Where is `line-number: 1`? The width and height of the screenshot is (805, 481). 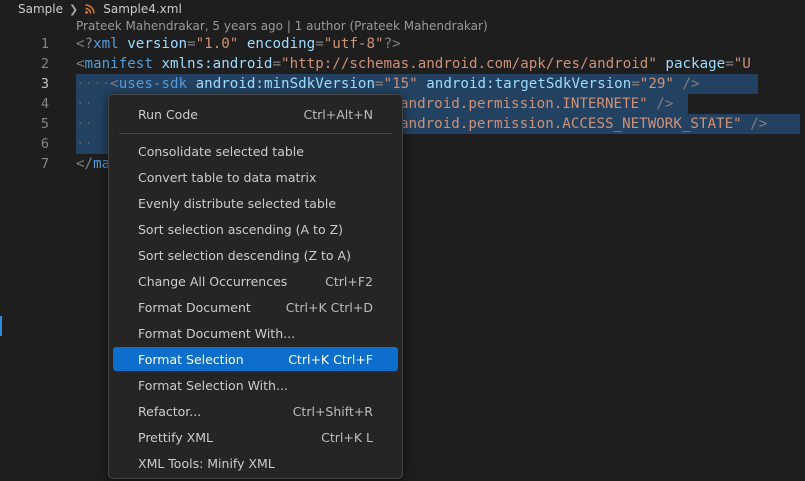 line-number: 1 is located at coordinates (44, 44).